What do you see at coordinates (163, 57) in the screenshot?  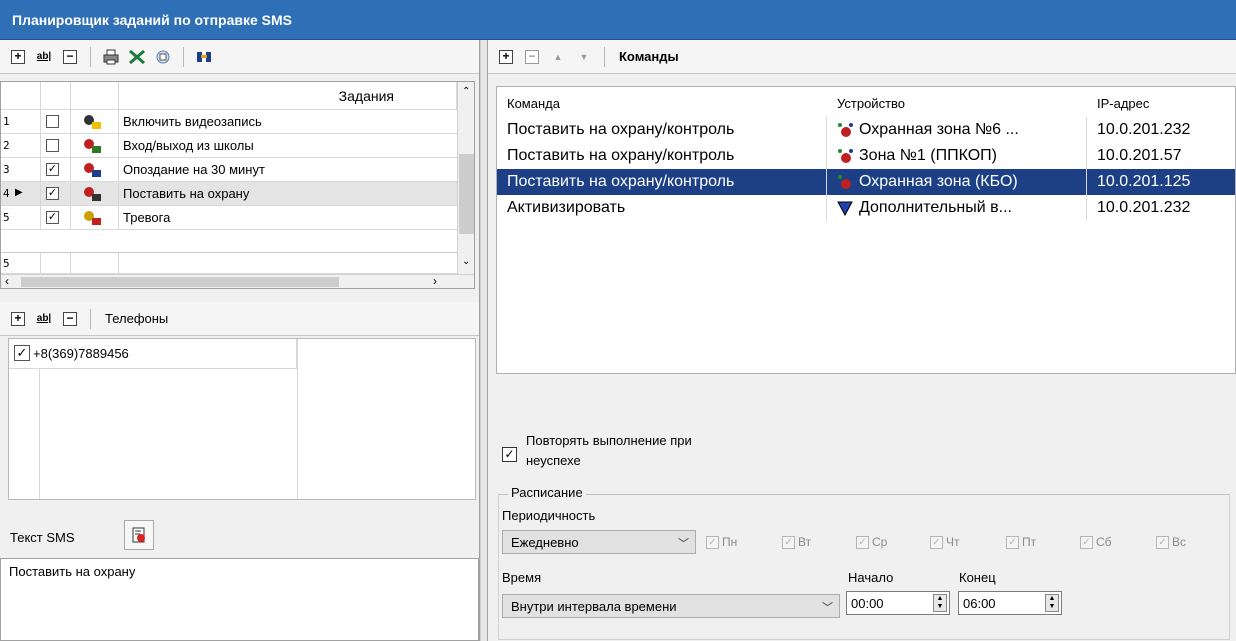 I see `copy-button` at bounding box center [163, 57].